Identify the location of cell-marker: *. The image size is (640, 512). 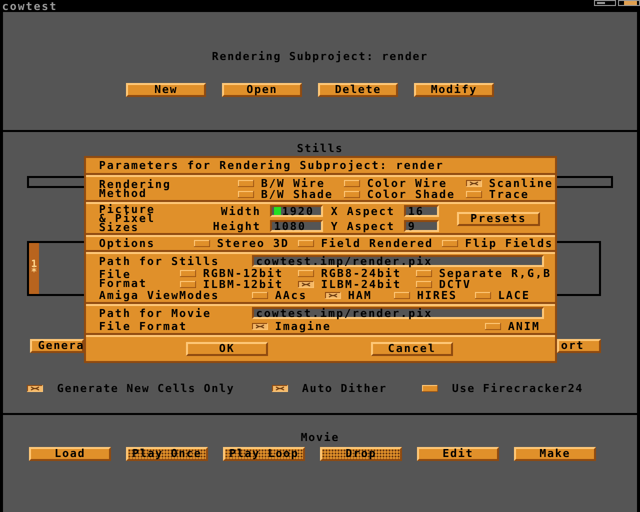
(34, 272).